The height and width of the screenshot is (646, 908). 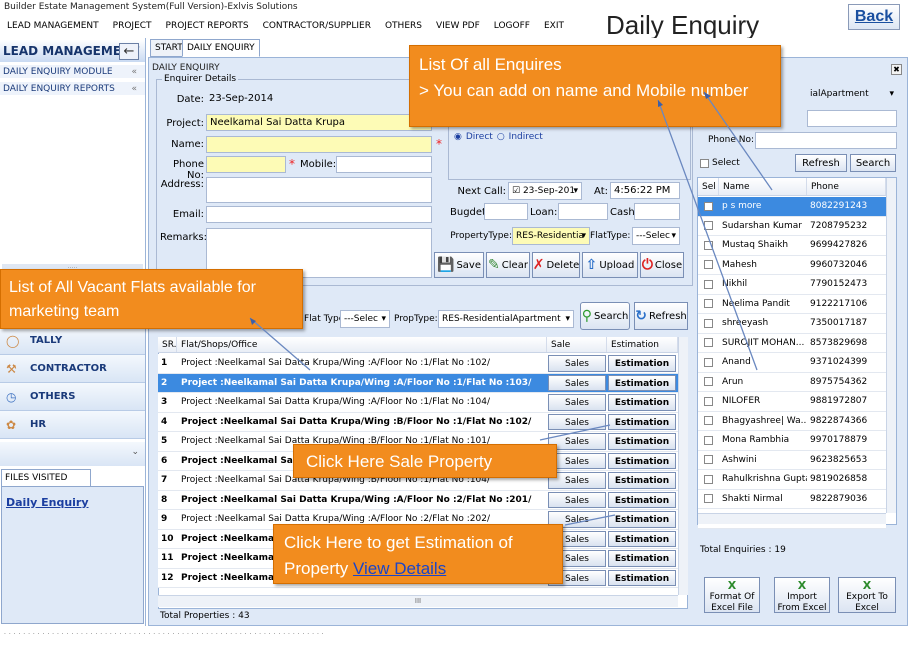 I want to click on project-field: Neelkamal Sai Datta Krupa, so click(x=319, y=122).